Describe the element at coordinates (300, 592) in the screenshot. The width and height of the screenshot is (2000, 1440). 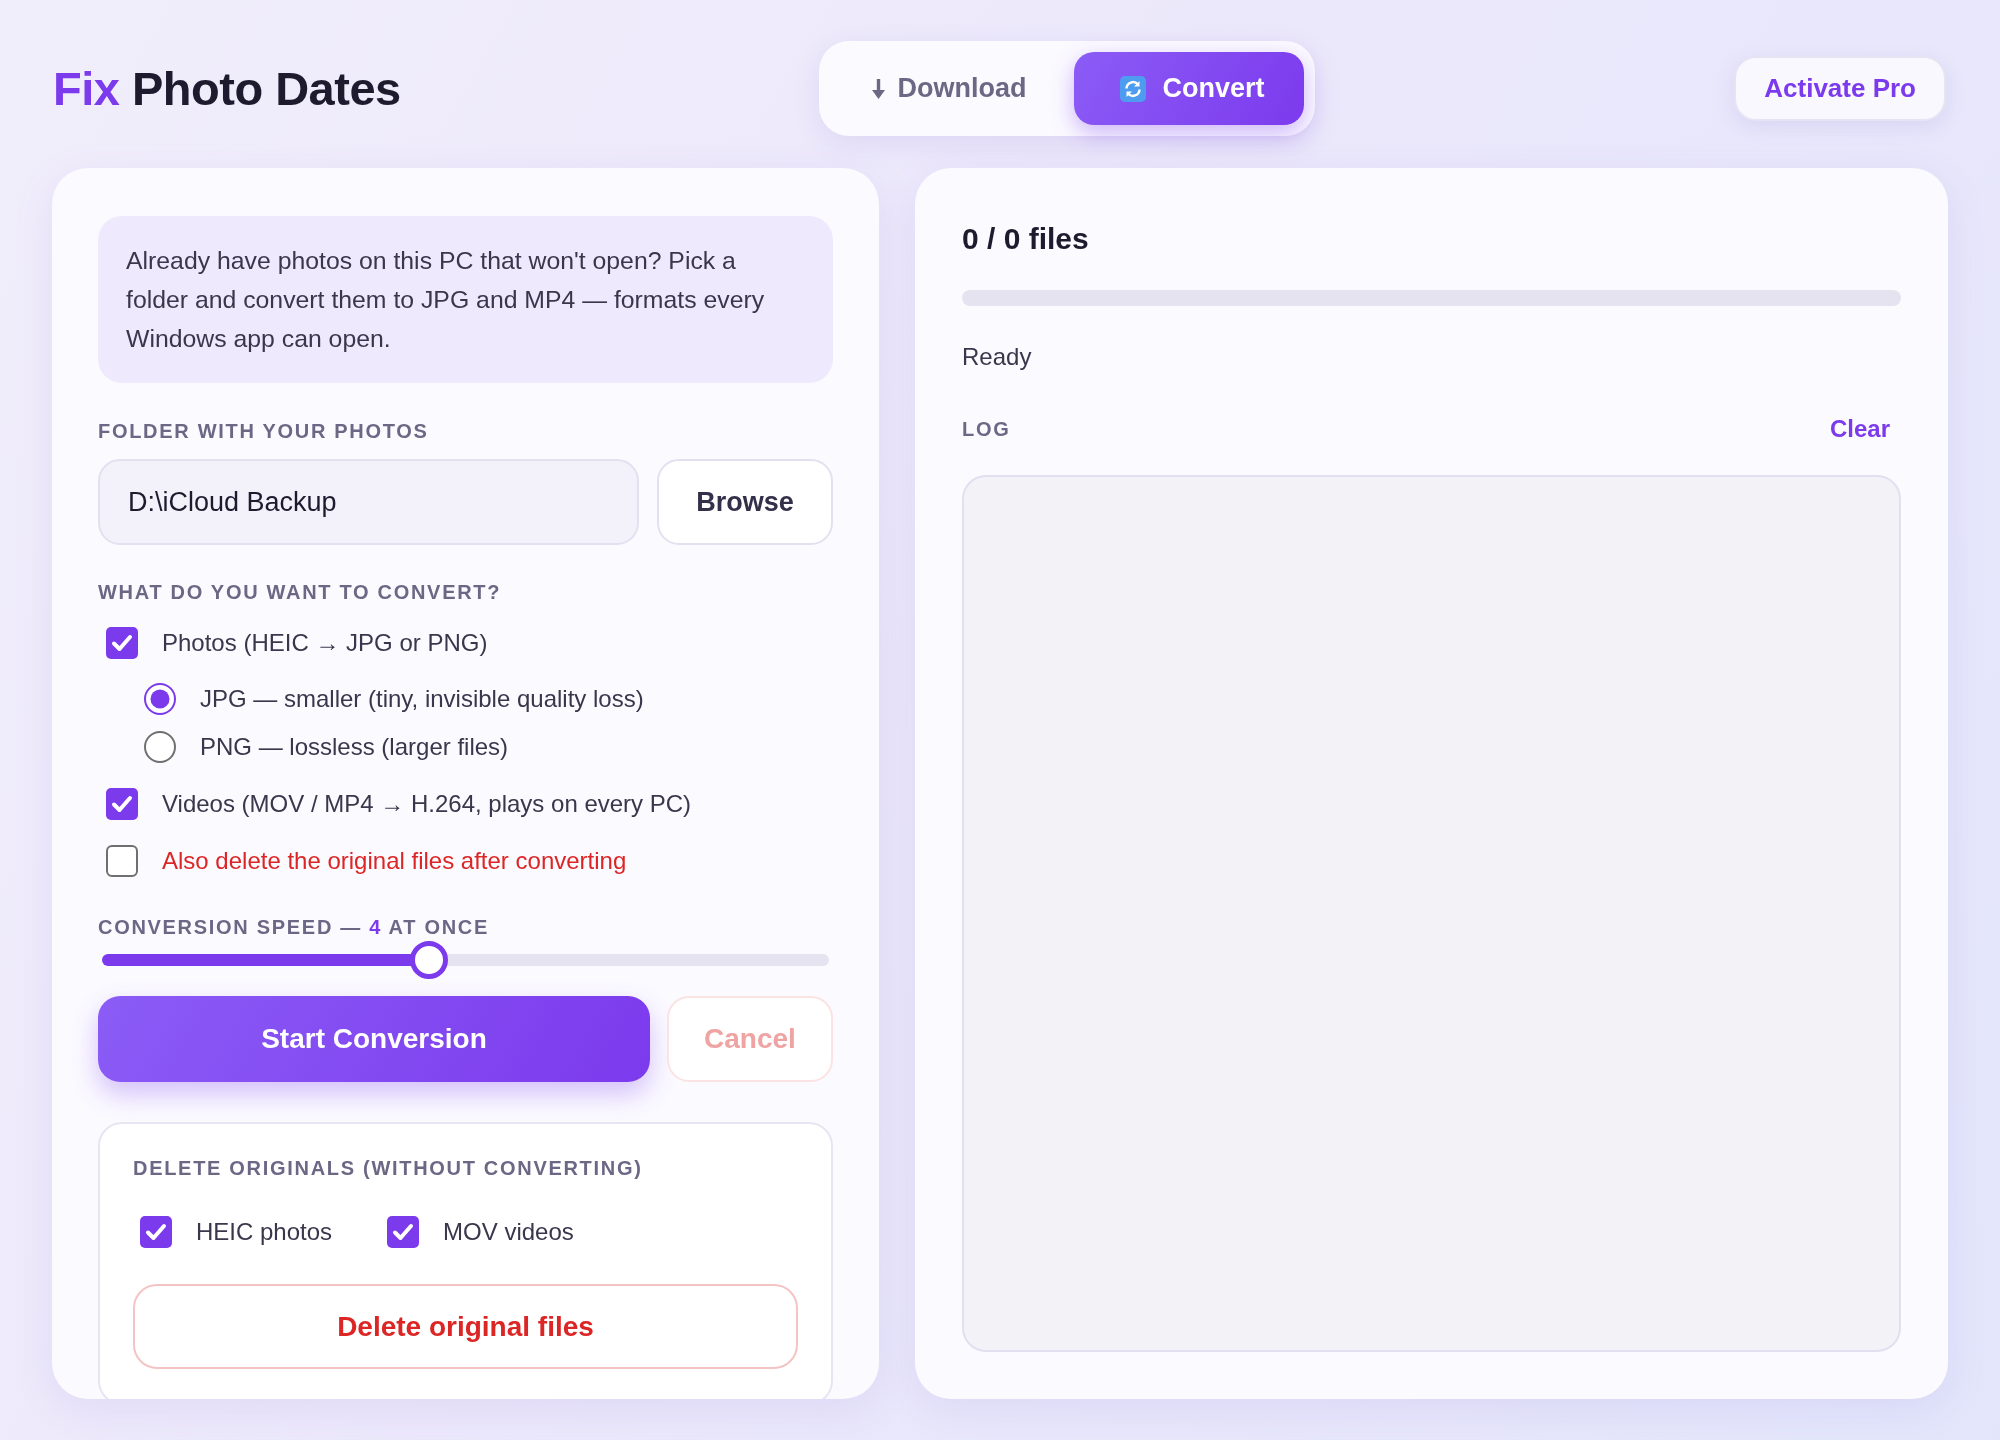
I see `section-label: WHAT DO YOU WANT TO CONVERT?` at that location.